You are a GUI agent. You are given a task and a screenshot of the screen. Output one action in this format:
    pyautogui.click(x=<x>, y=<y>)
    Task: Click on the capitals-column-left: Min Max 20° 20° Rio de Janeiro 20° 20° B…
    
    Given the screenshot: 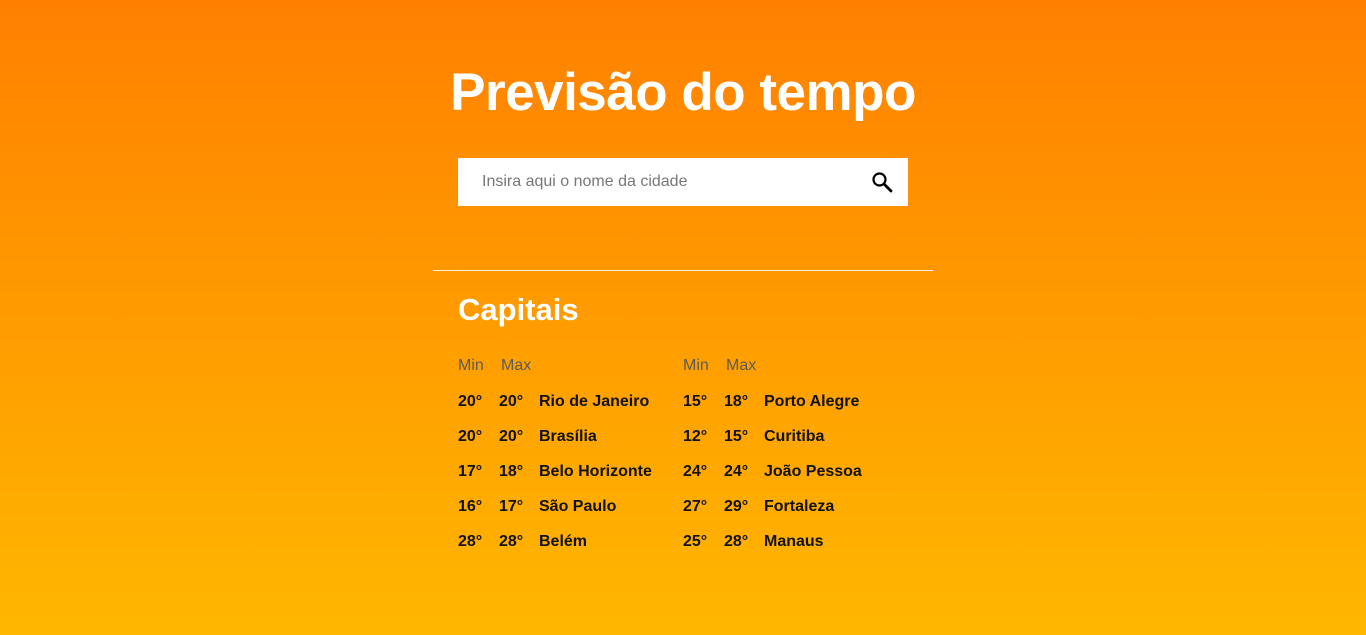 What is the action you would take?
    pyautogui.click(x=570, y=460)
    